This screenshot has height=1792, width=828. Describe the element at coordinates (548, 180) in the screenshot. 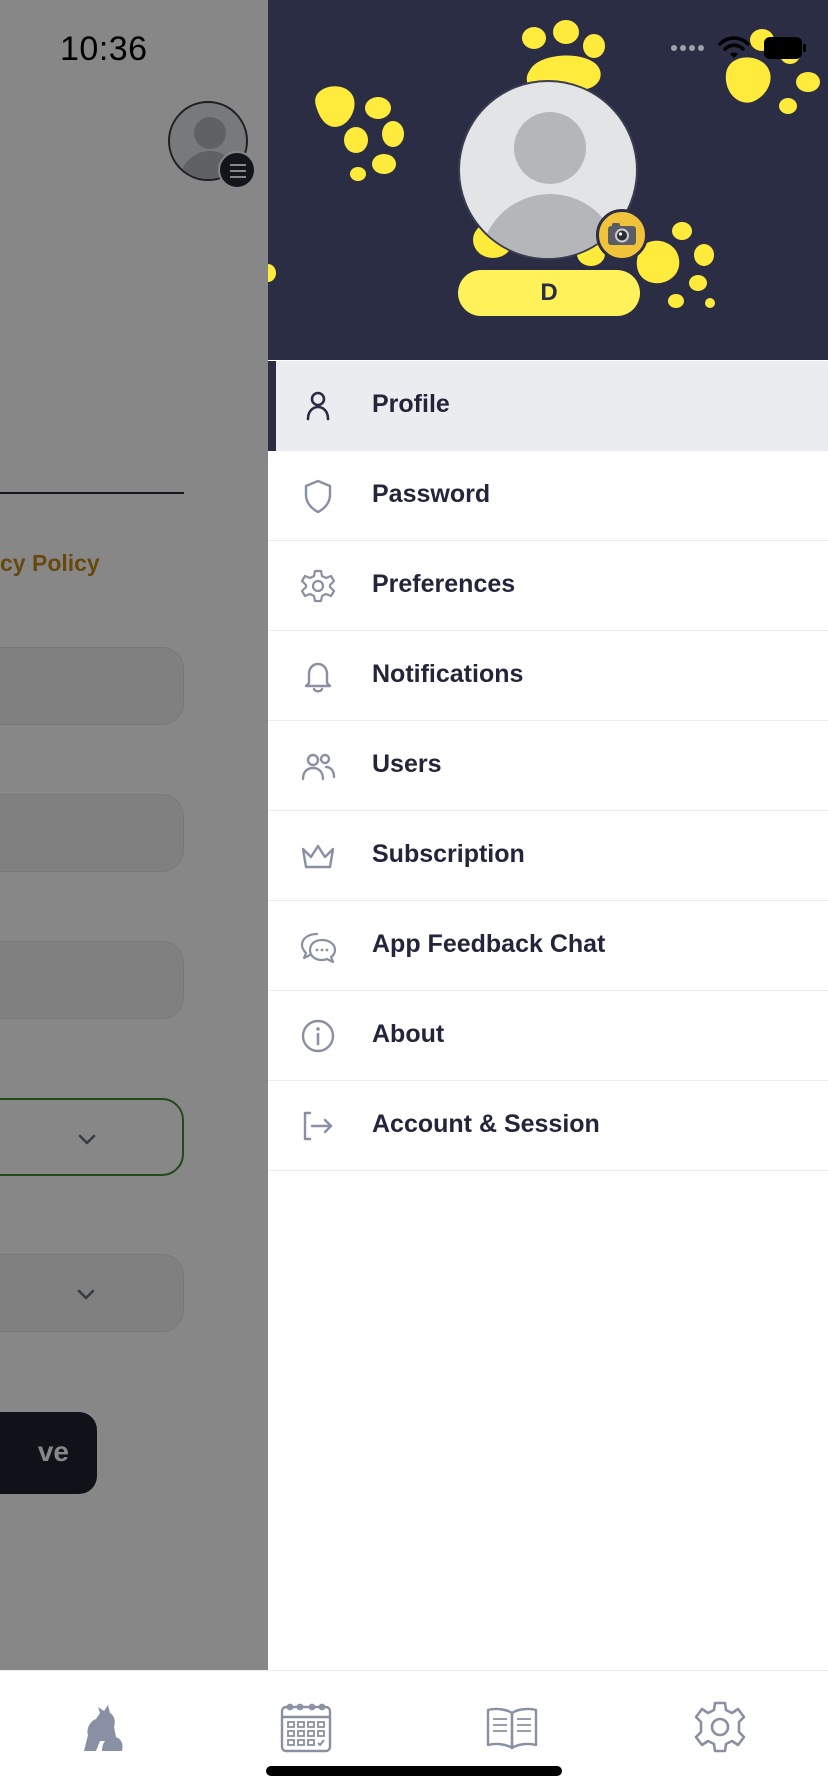

I see `drawer-header: D` at that location.